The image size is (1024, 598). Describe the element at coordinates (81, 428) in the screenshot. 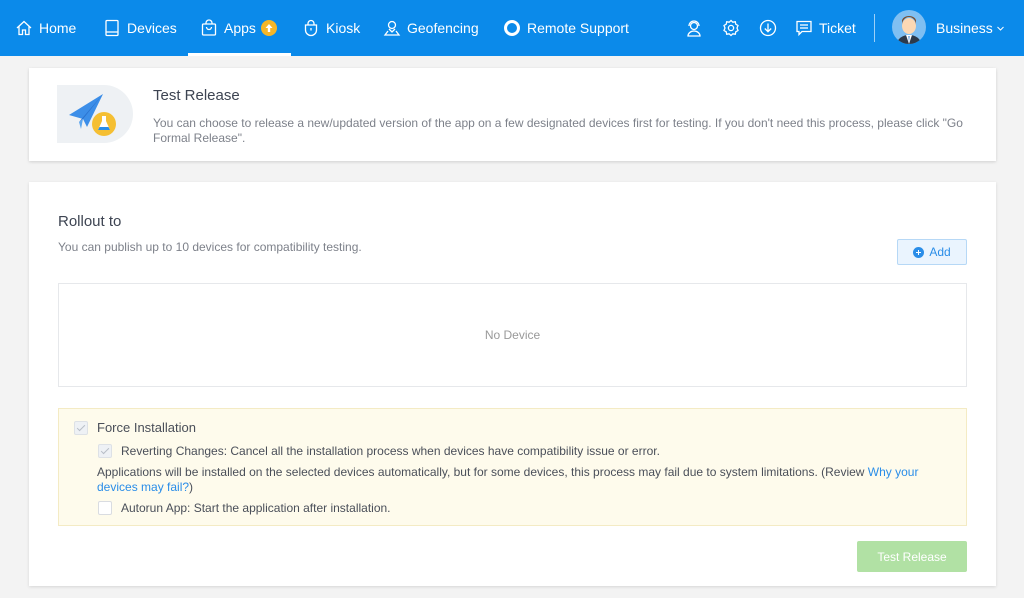

I see `force-installation-checkbox` at that location.